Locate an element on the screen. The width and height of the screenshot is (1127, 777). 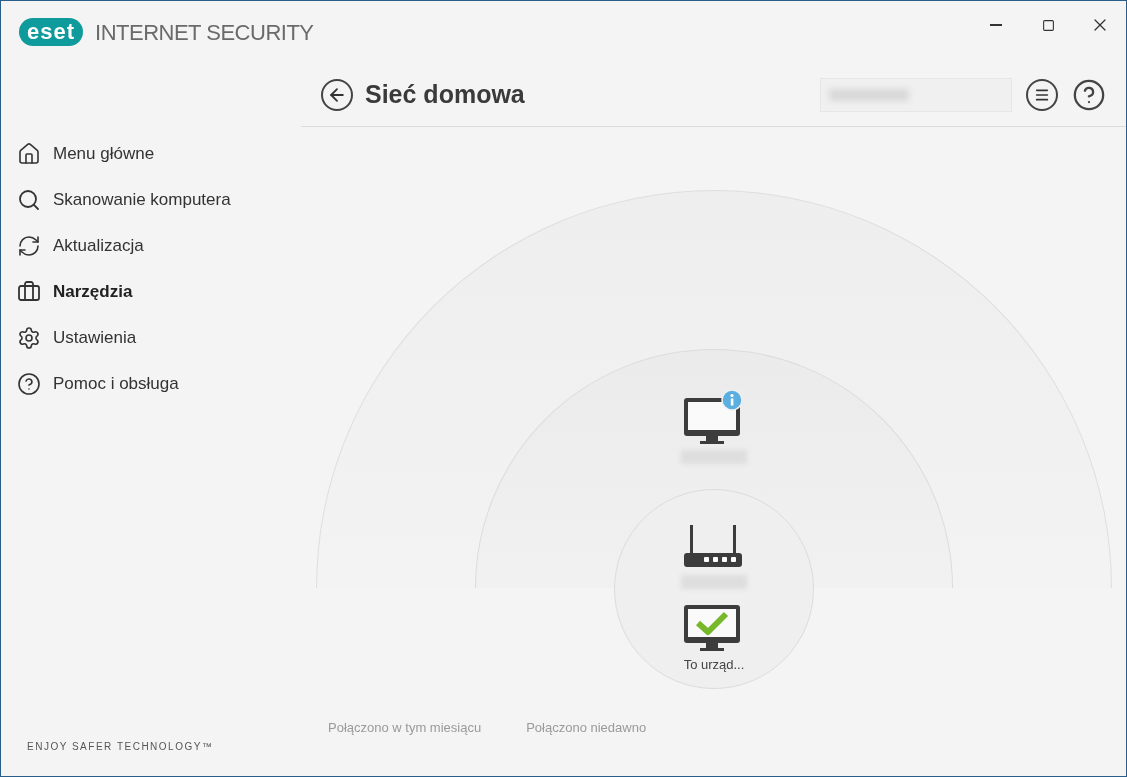
zone-label: Połączono w tym miesiącu is located at coordinates (405, 728).